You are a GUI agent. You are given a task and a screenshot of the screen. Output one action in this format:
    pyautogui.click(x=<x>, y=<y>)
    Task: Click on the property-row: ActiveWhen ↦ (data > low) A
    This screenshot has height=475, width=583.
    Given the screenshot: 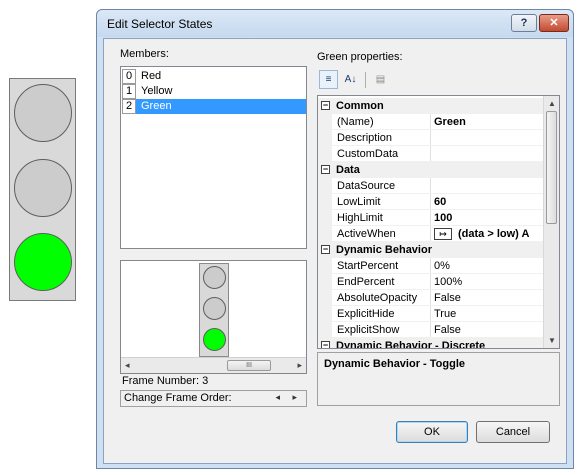 What is the action you would take?
    pyautogui.click(x=431, y=234)
    